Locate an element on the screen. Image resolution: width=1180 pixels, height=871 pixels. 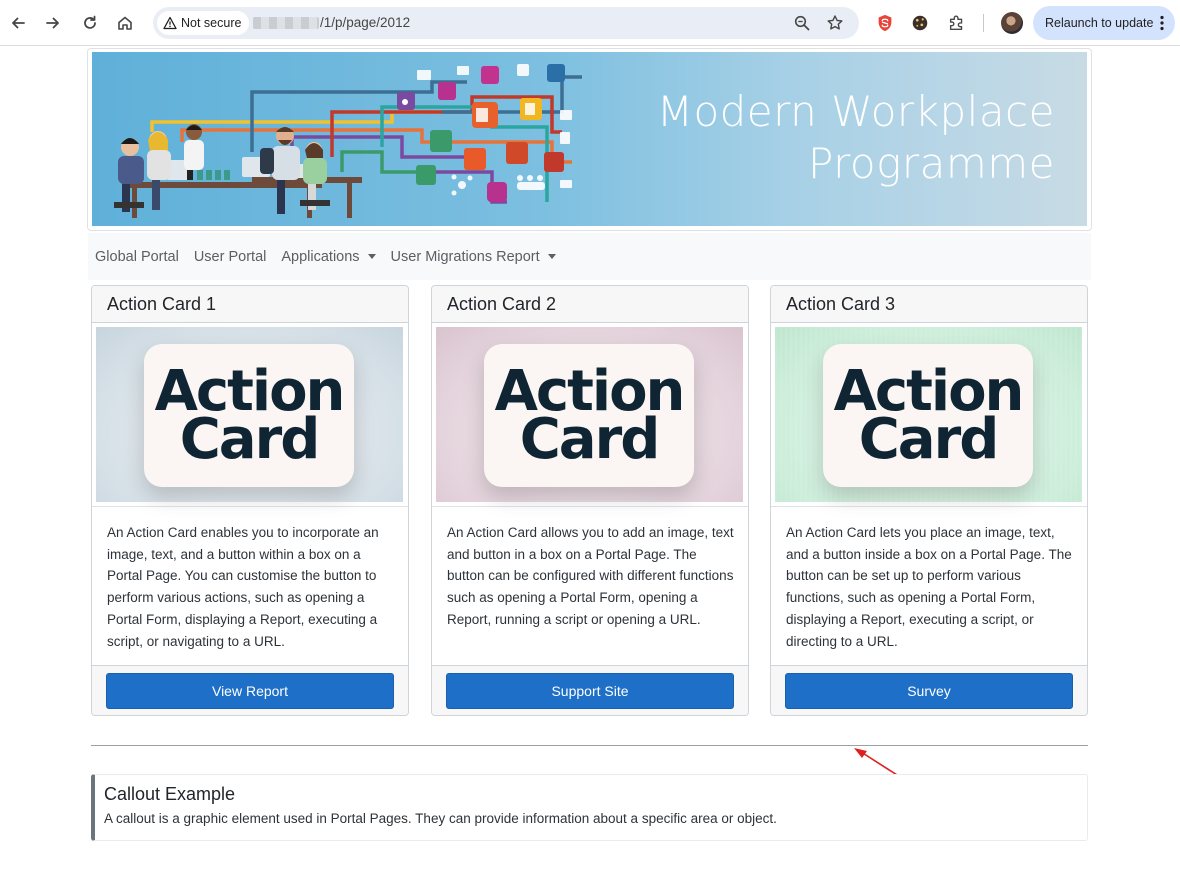
survey-button: Survey is located at coordinates (929, 691).